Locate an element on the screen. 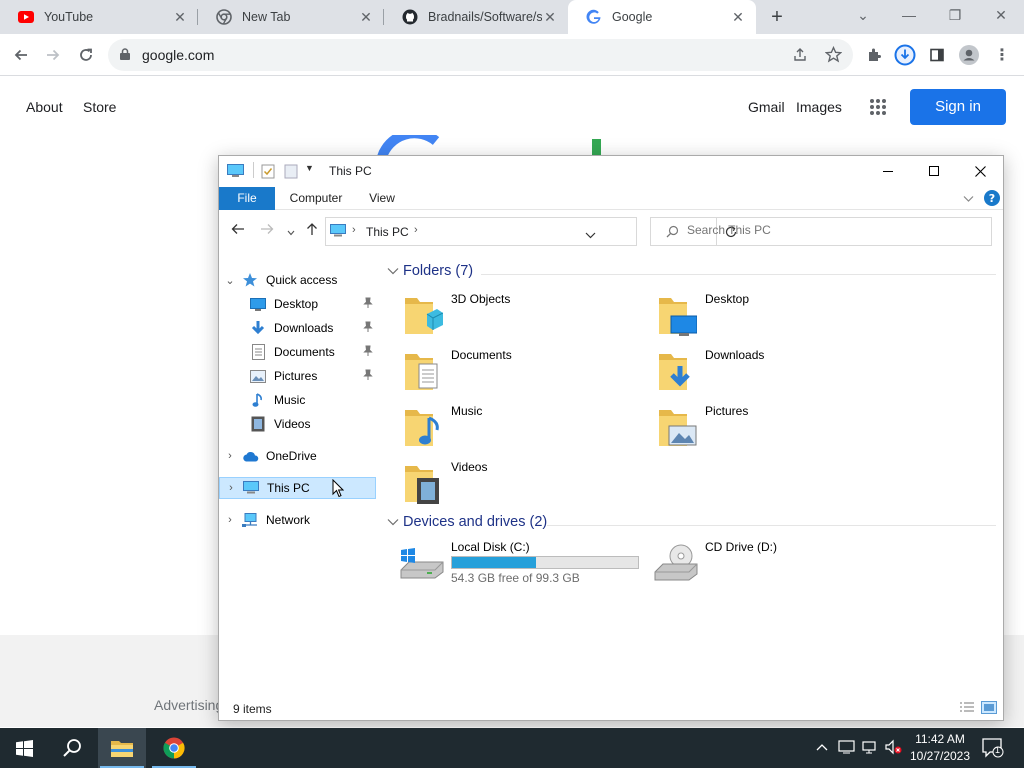 This screenshot has height=768, width=1024. explorer-maximize-button is located at coordinates (934, 171).